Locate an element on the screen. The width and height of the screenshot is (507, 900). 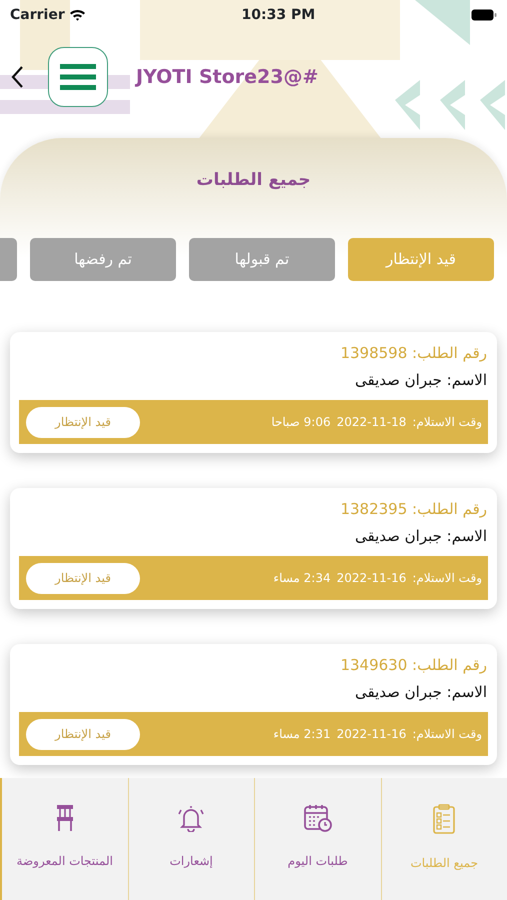
order-number: رقم الطلب: 1382395 is located at coordinates (413, 509).